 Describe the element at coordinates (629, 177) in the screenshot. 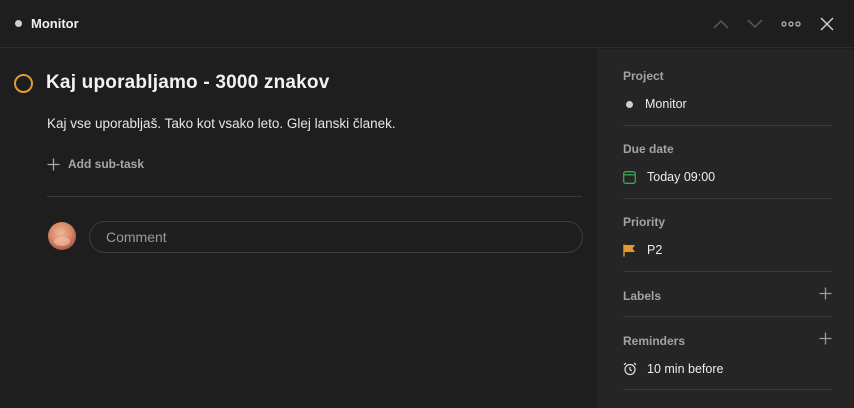

I see `calendar-icon` at that location.